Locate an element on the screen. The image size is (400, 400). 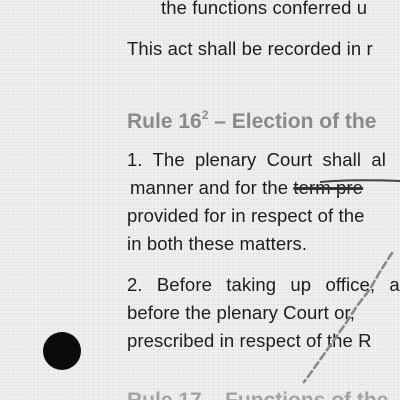
pen-stroke-marks is located at coordinates (351, 281).